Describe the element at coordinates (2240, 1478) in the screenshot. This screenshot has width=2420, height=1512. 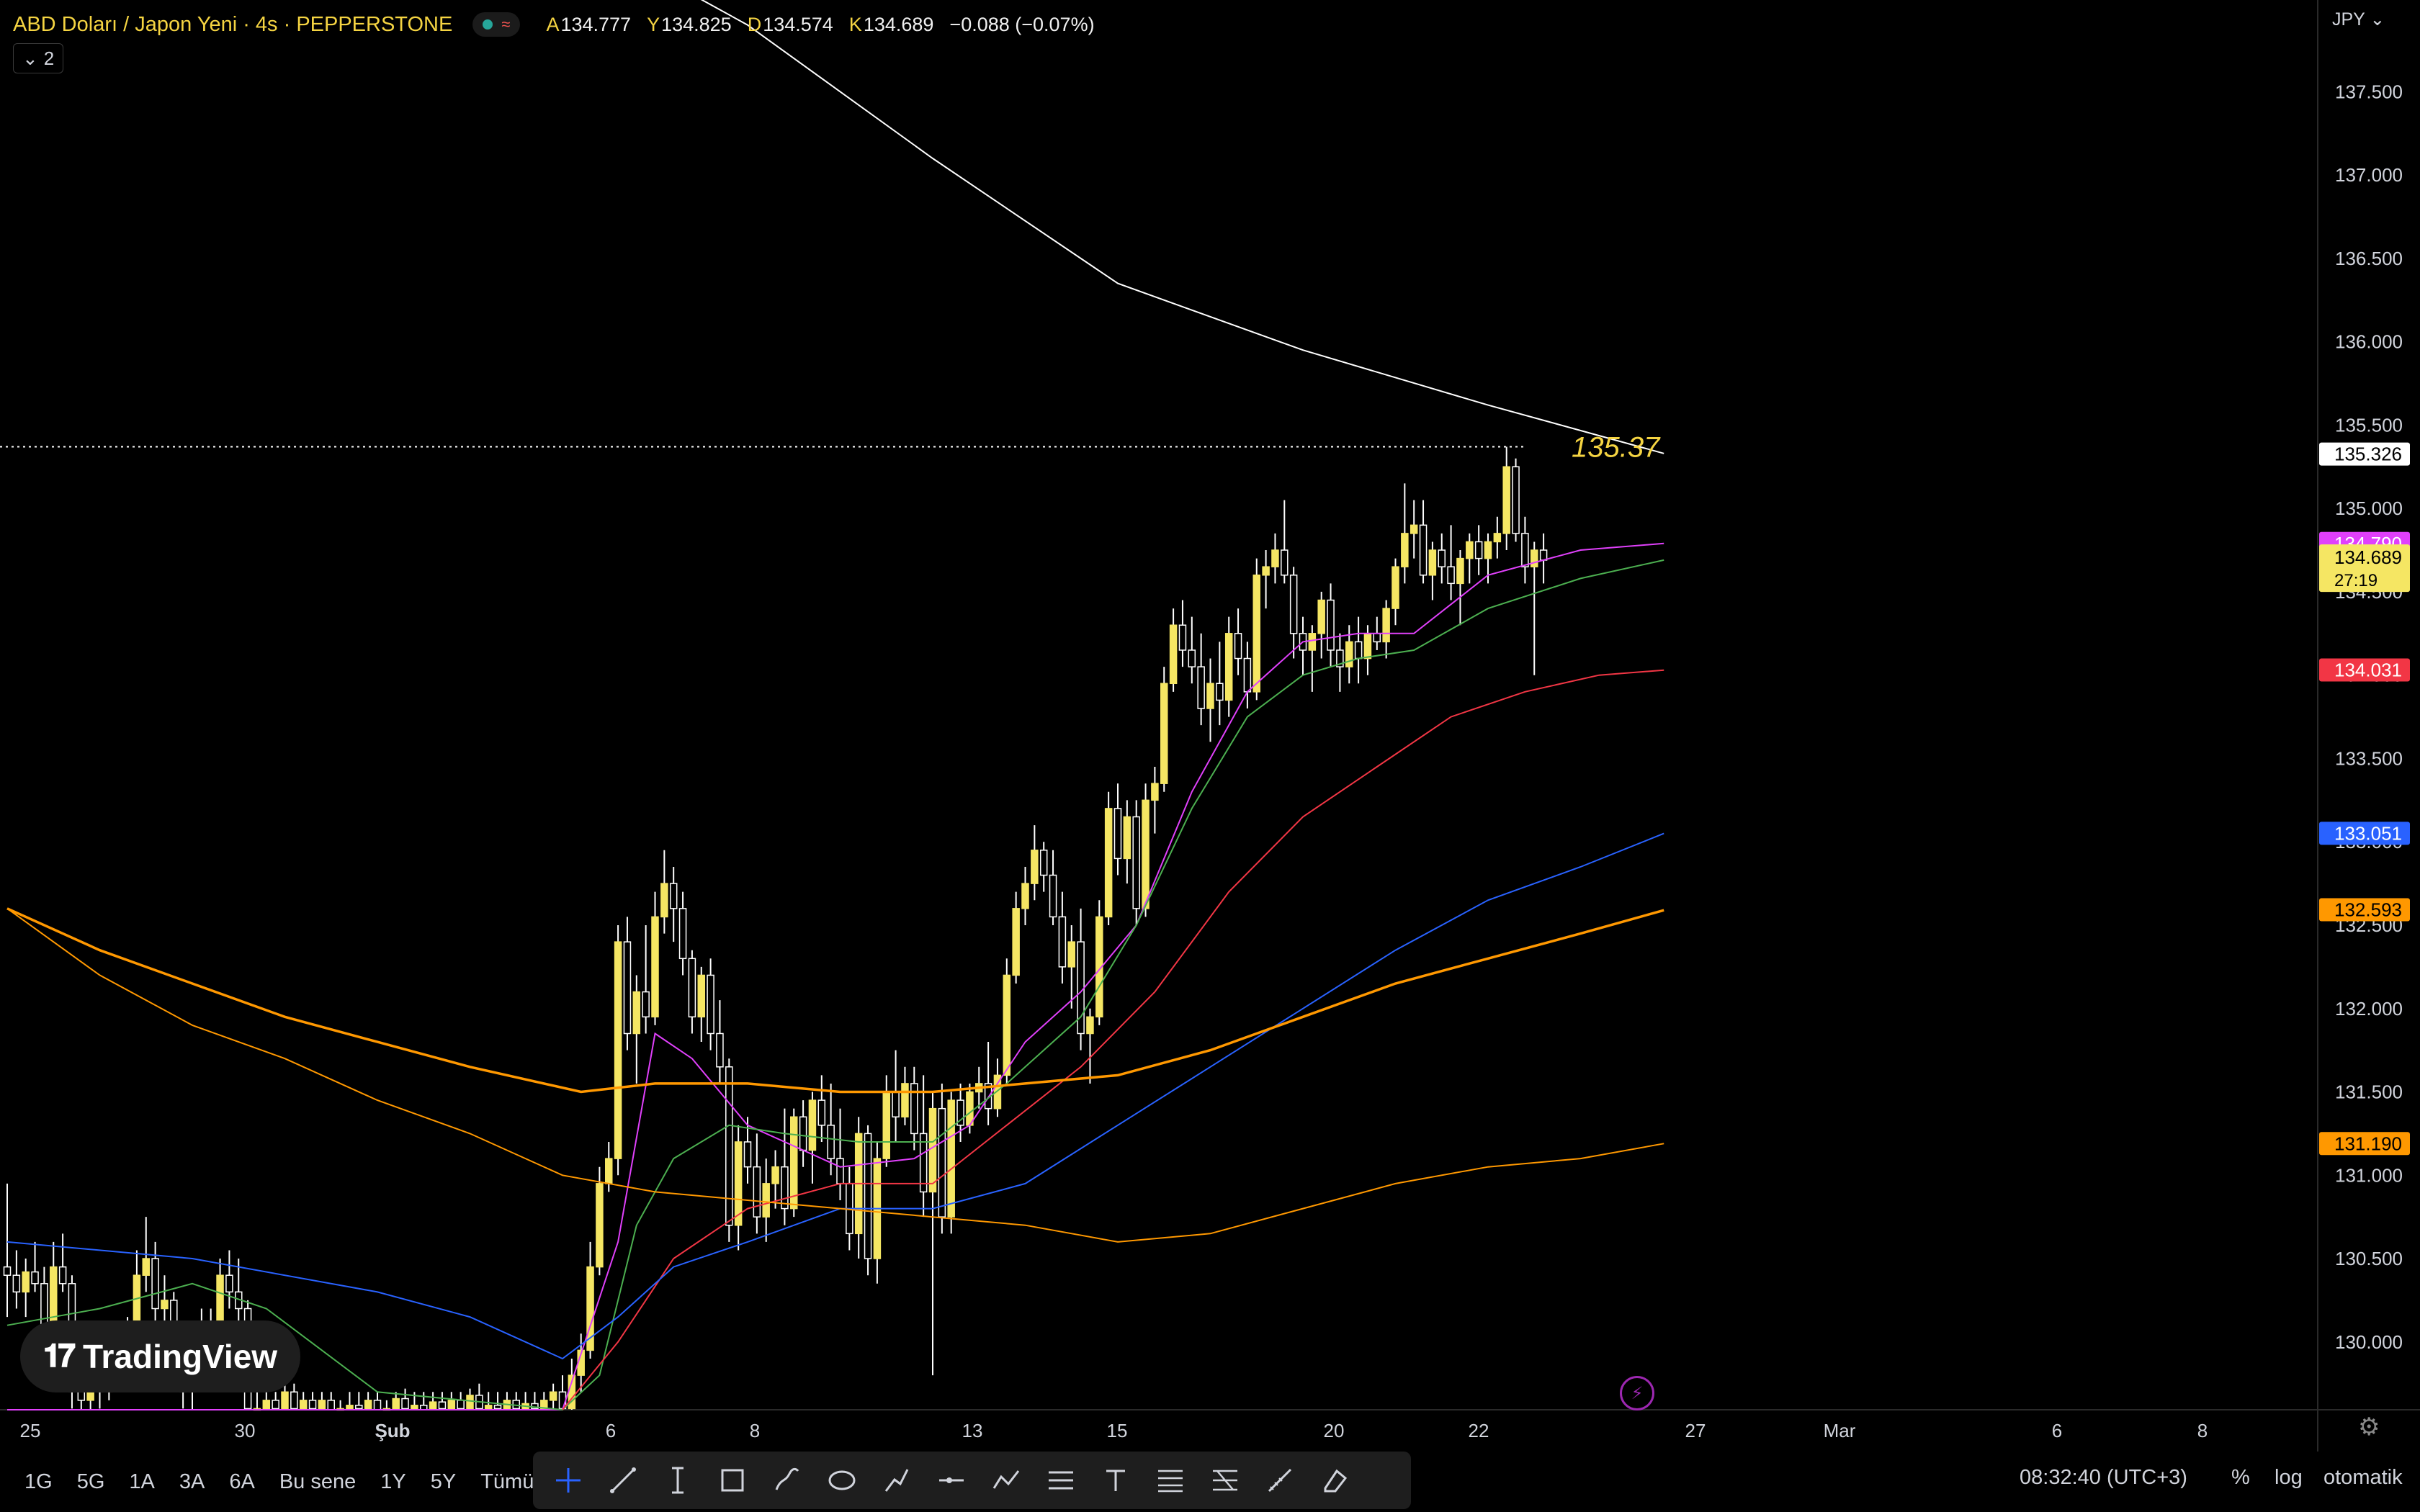
I see `percent-toggle: %` at that location.